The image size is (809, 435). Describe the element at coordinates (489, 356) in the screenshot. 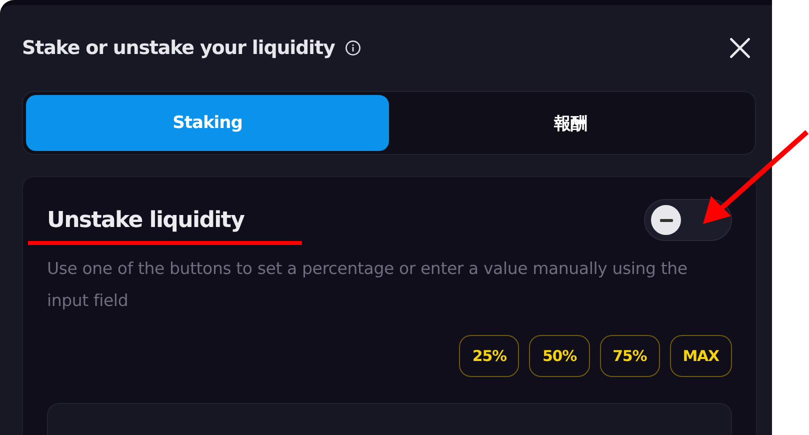

I see `percent-button: 25%` at that location.